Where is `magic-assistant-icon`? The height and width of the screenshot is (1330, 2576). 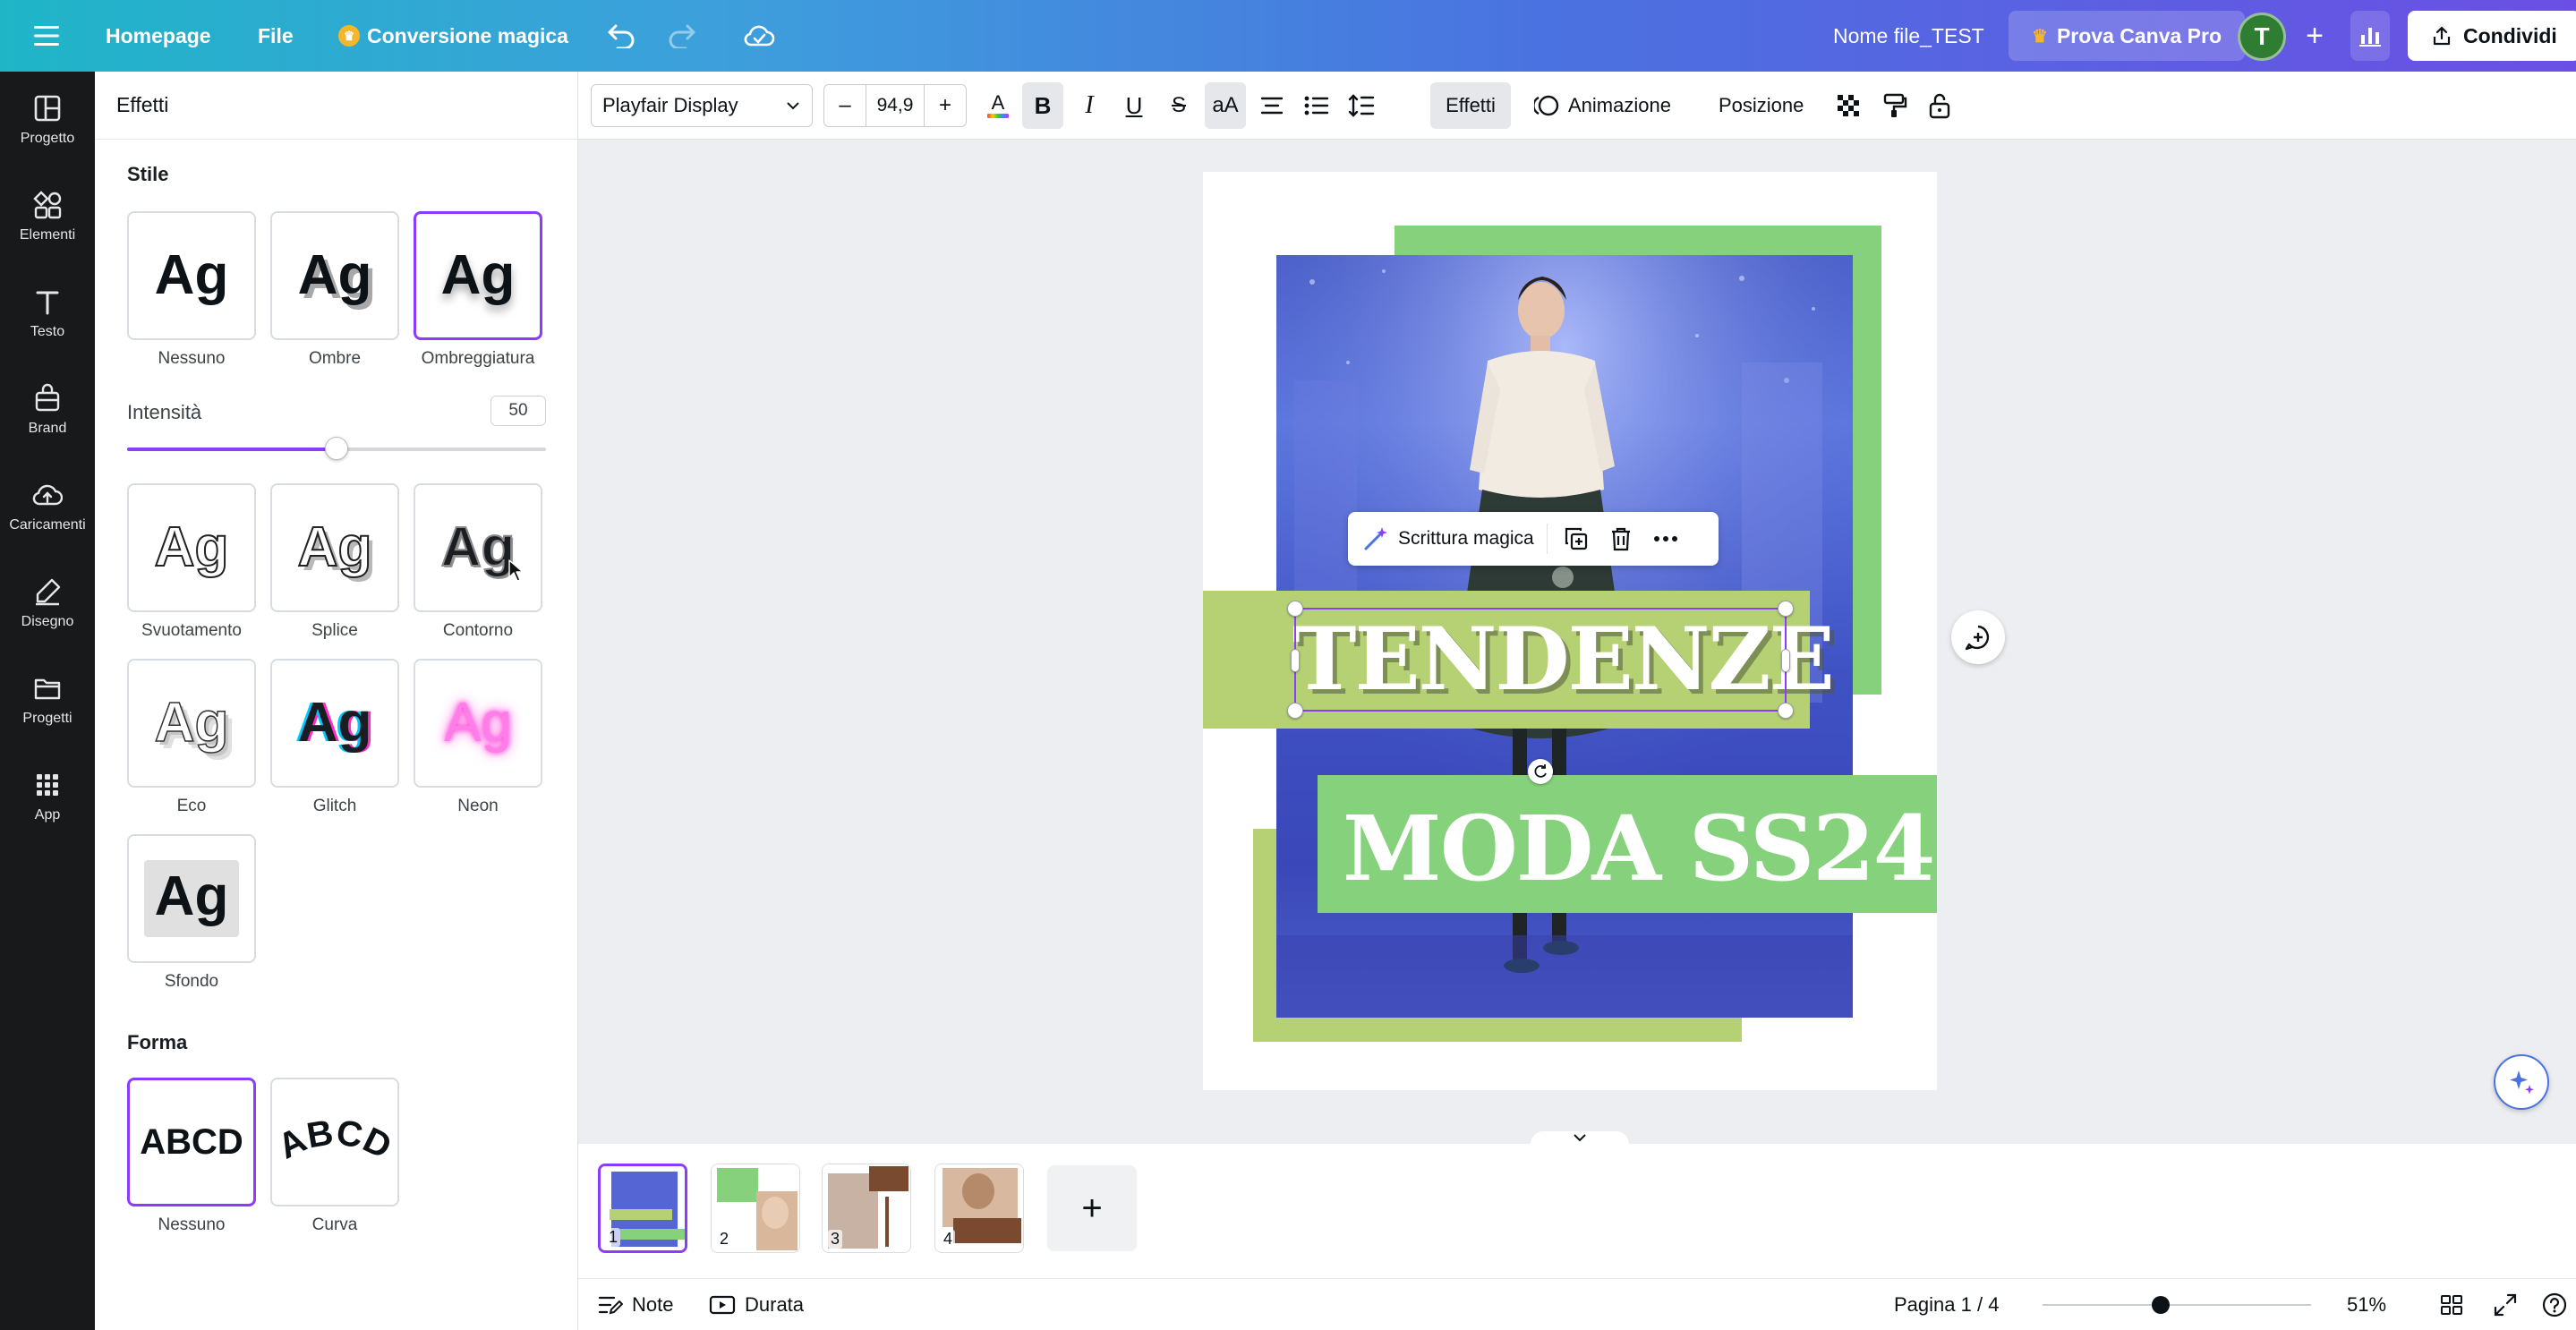
magic-assistant-icon is located at coordinates (2521, 1082).